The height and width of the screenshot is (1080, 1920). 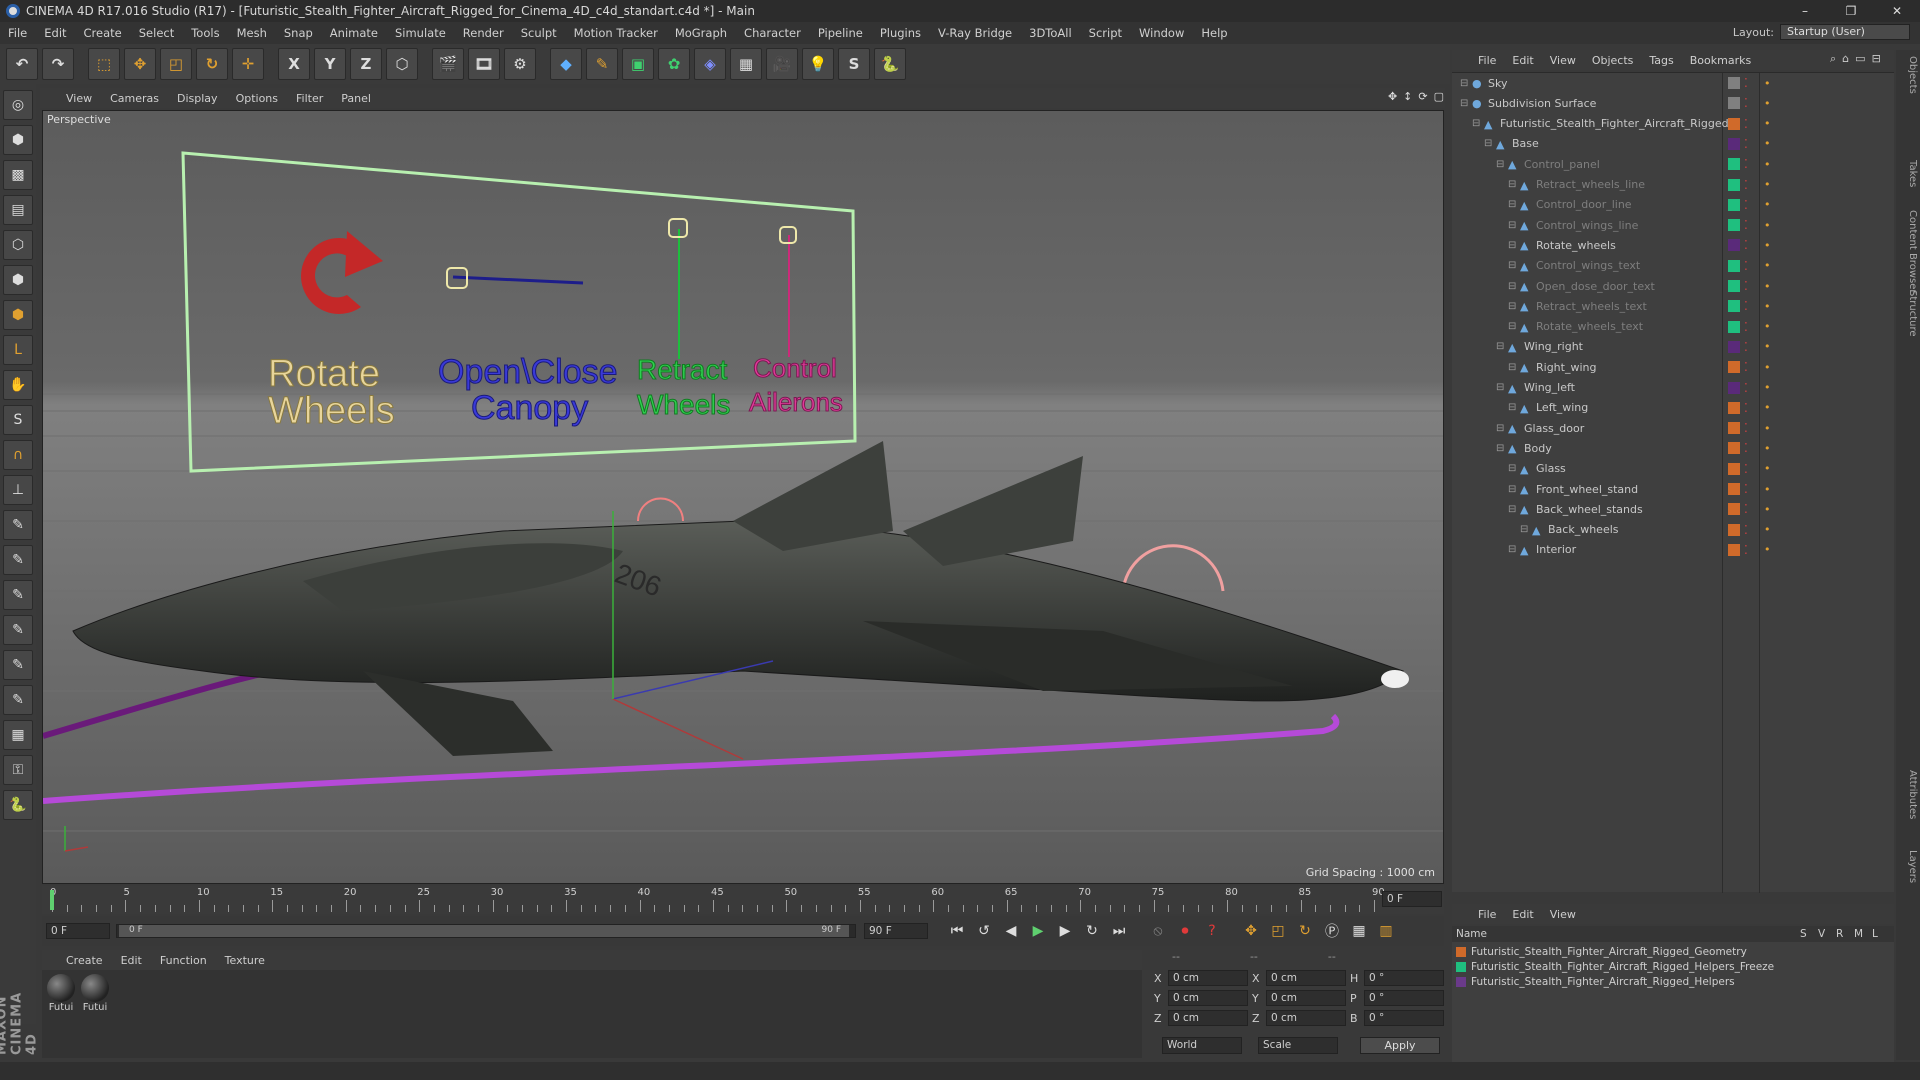 I want to click on object-row: ⊟ ▲ Base ⁚ •, so click(x=1673, y=144).